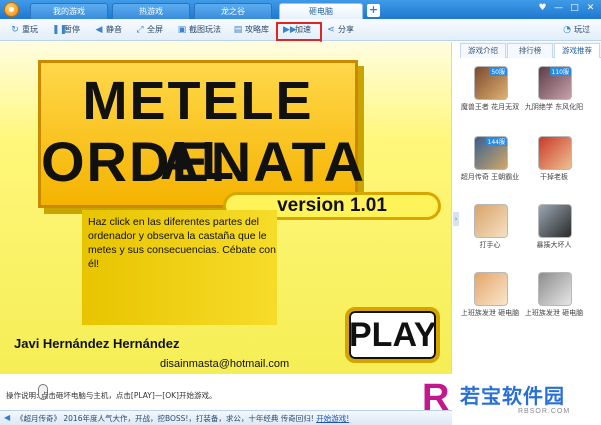 This screenshot has height=425, width=601. What do you see at coordinates (69, 11) in the screenshot?
I see `tab-my-games: 我的游戏` at bounding box center [69, 11].